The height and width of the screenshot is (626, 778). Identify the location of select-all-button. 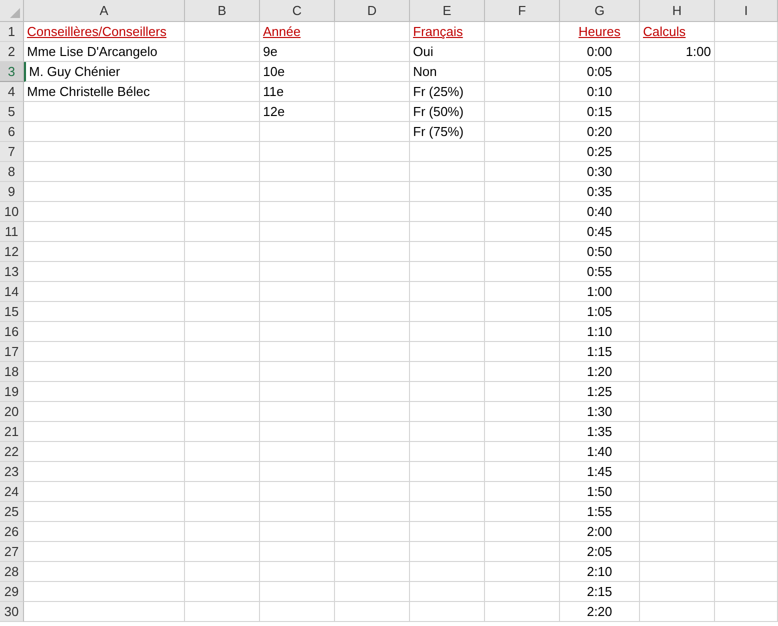
(12, 11).